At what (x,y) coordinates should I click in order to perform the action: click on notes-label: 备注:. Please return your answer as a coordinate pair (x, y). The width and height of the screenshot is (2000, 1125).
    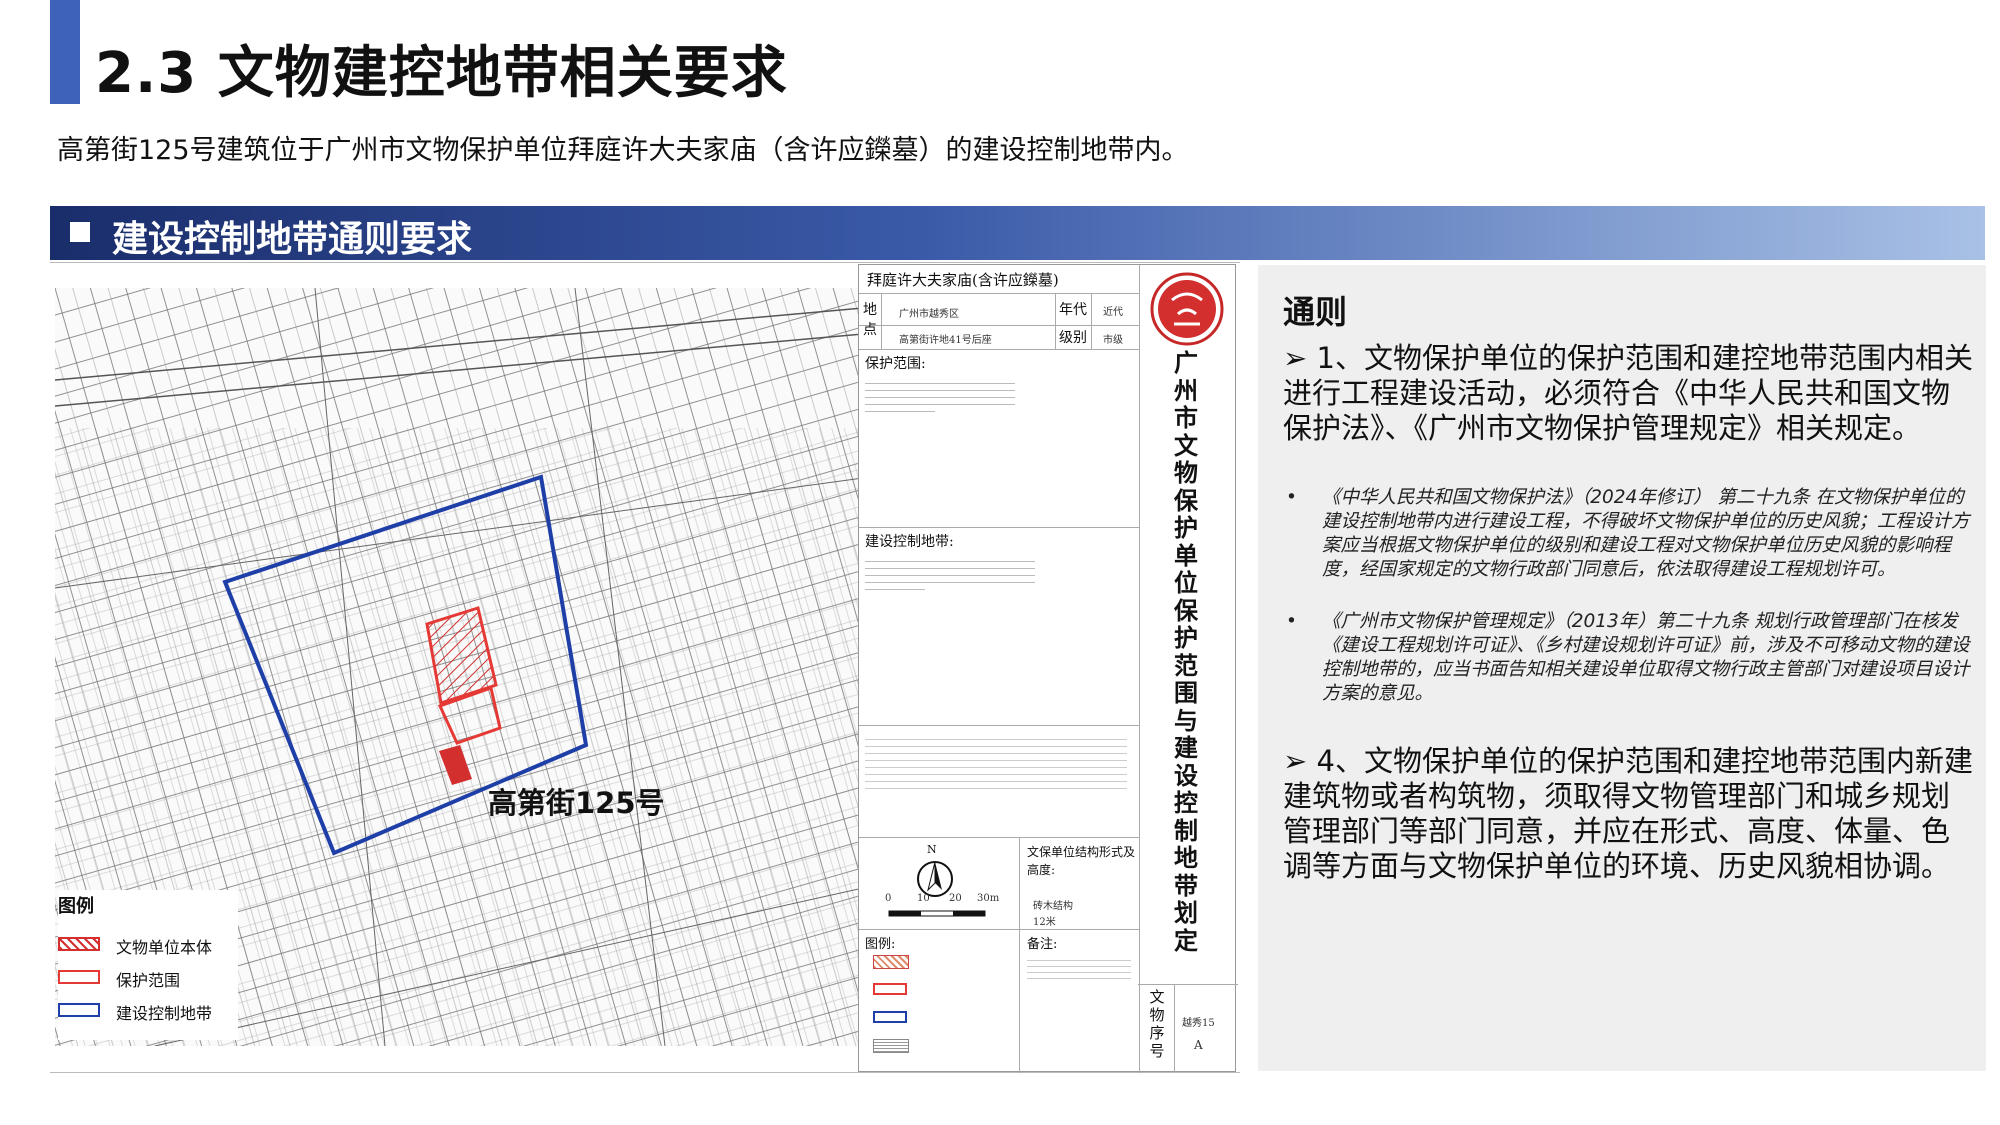
    Looking at the image, I should click on (1042, 944).